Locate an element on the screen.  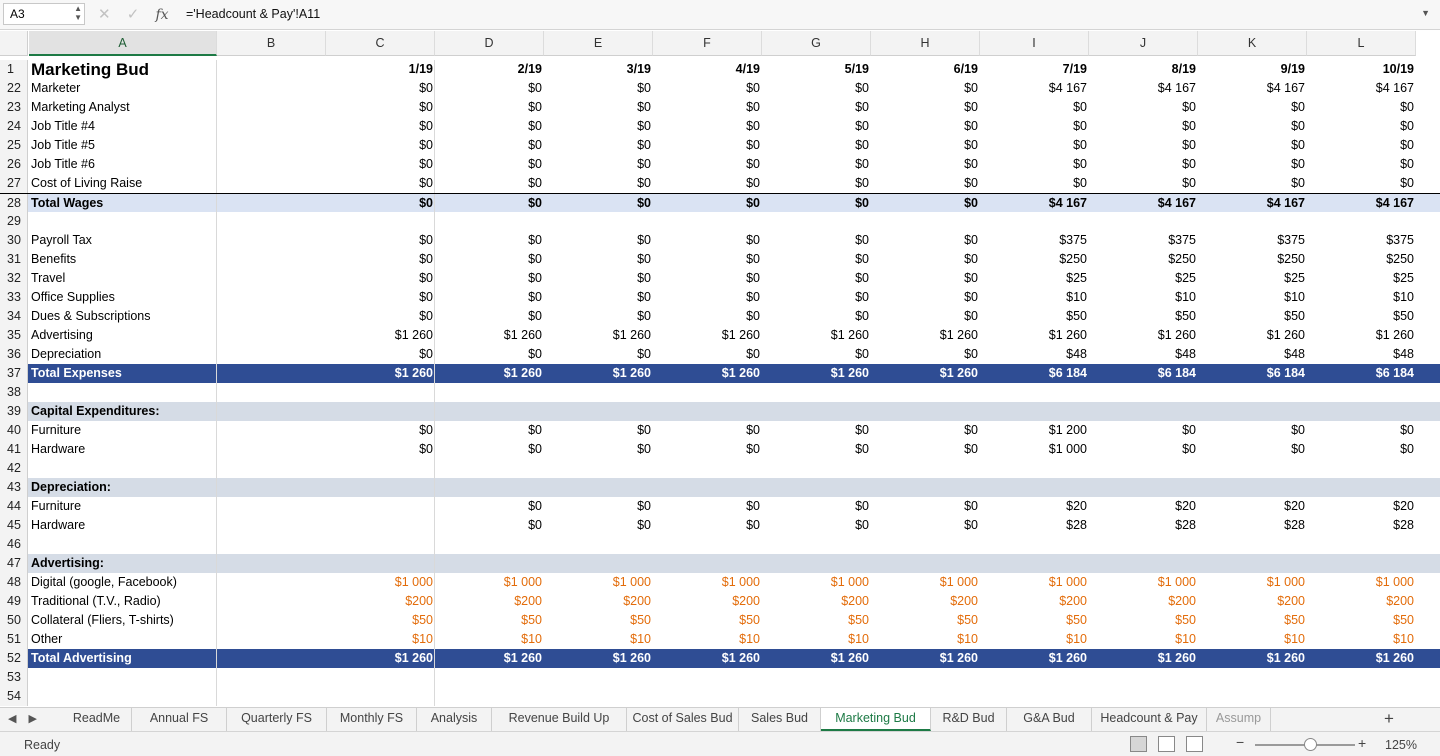
value-cell: 9/19 is located at coordinates (1252, 69).